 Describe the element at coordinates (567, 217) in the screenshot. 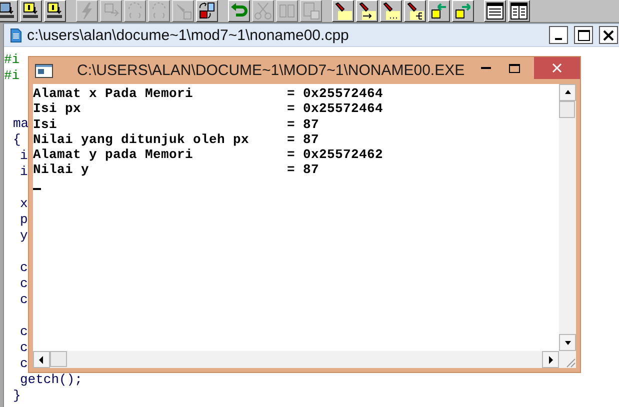

I see `vertical-scrollbar` at that location.